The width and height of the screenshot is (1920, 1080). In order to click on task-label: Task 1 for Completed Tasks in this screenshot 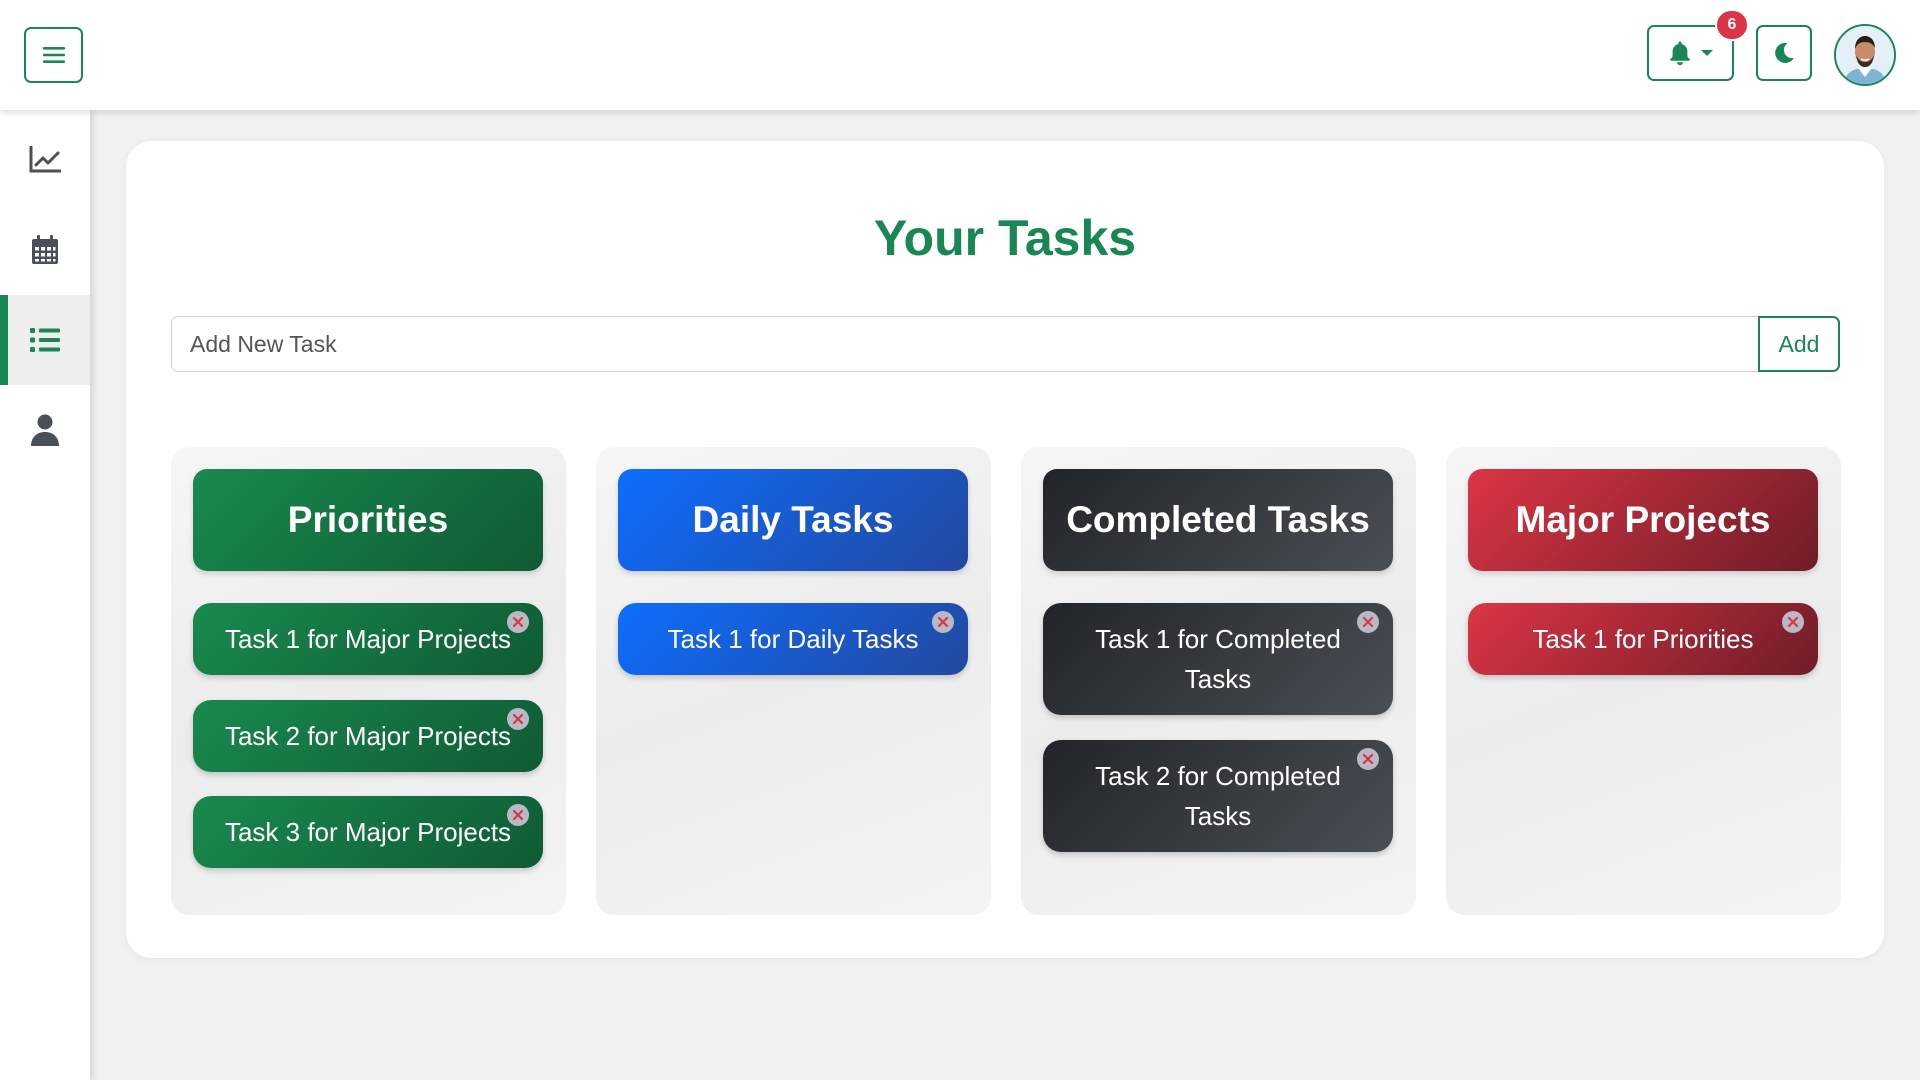, I will do `click(1218, 659)`.